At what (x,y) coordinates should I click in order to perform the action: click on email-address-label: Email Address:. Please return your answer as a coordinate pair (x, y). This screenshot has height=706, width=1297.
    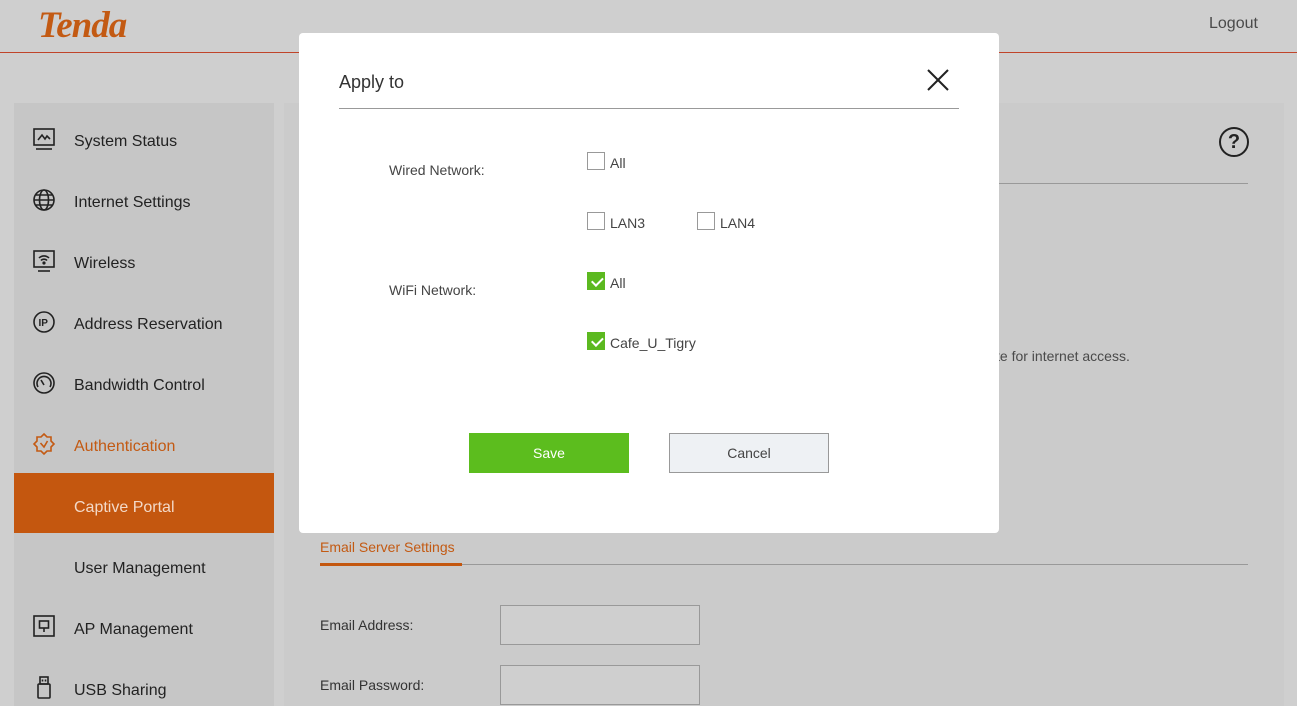
    Looking at the image, I should click on (367, 625).